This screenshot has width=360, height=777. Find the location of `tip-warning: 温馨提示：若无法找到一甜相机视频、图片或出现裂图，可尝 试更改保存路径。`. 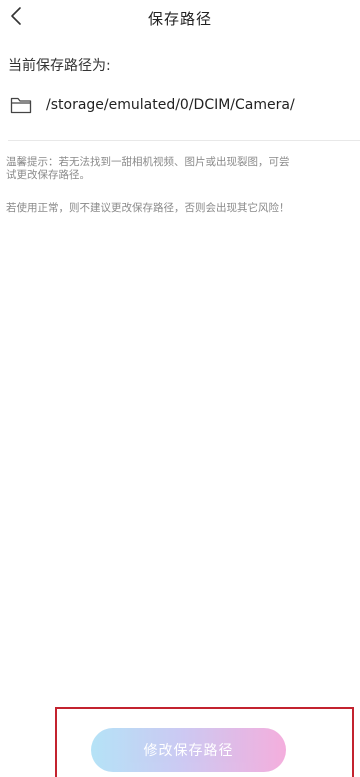

tip-warning: 温馨提示：若无法找到一甜相机视频、图片或出现裂图，可尝 试更改保存路径。 is located at coordinates (183, 168).